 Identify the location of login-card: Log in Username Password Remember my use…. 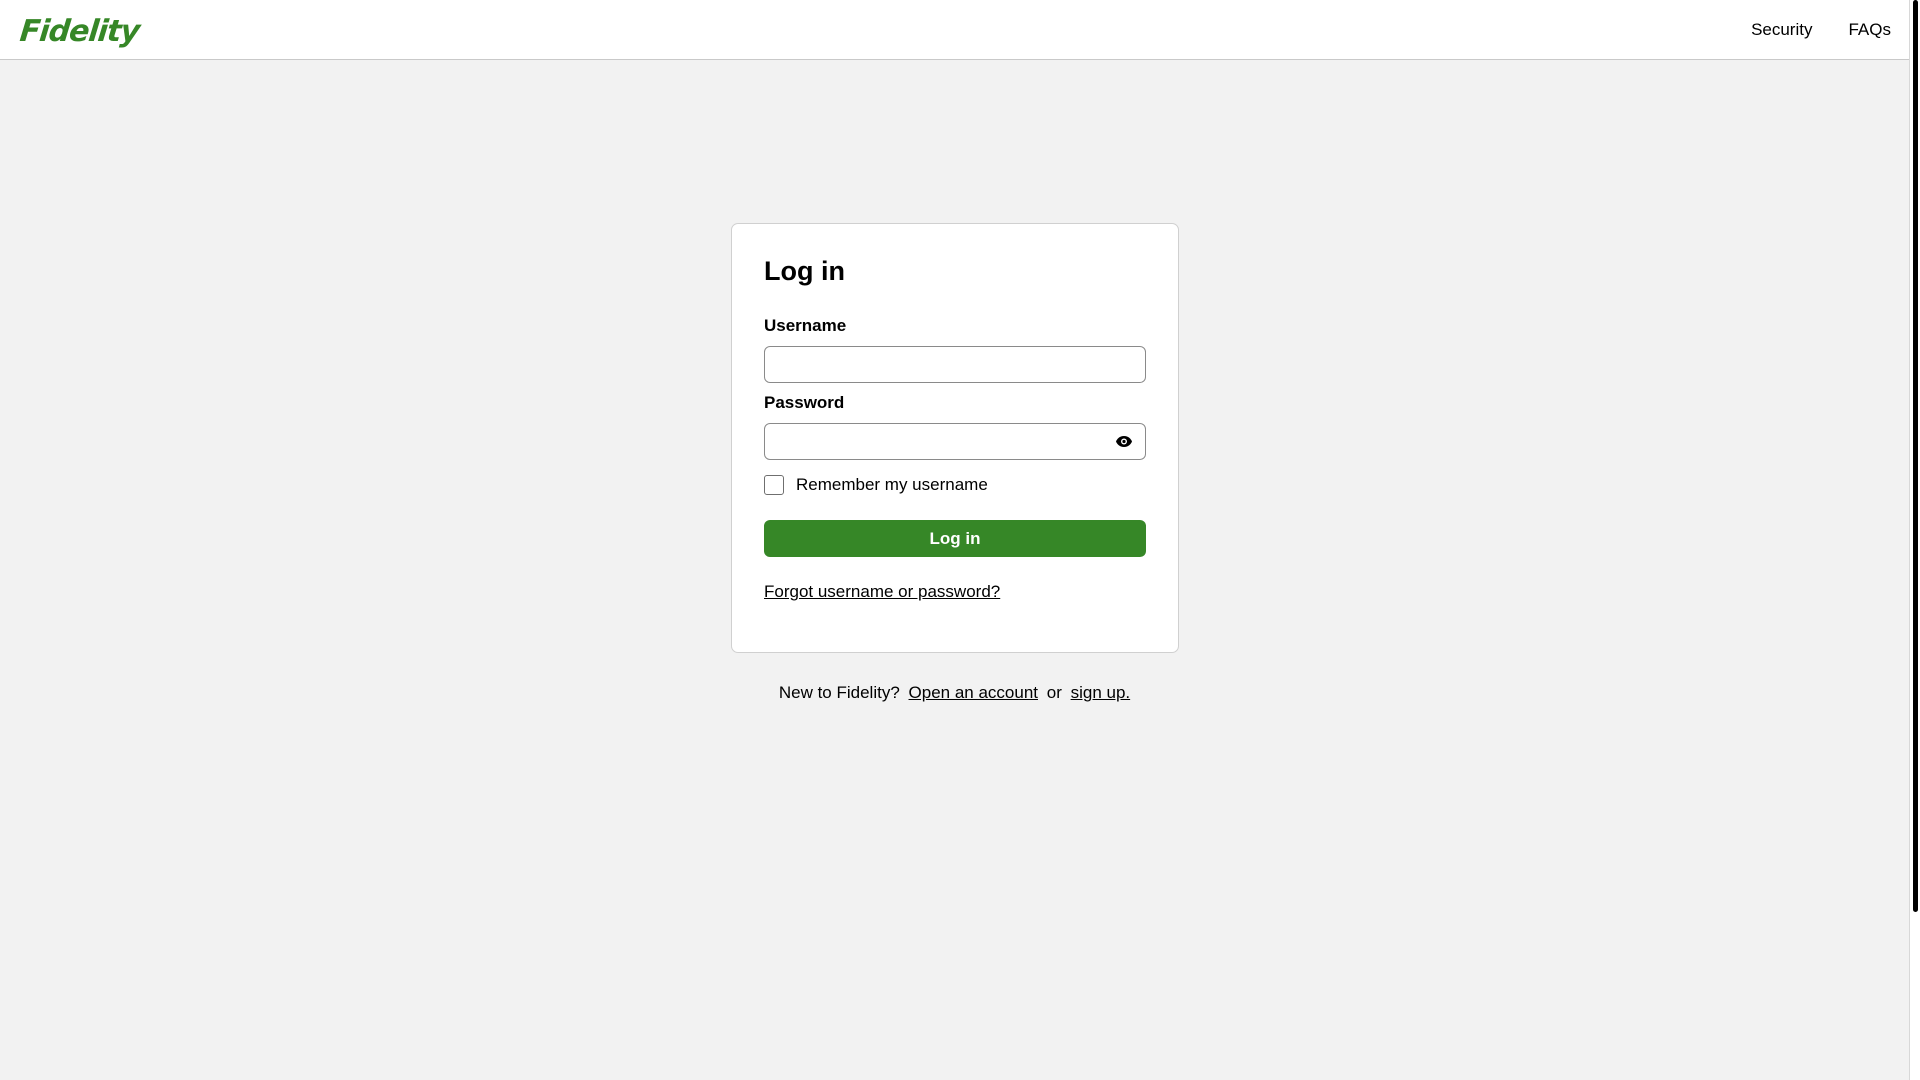
(955, 438).